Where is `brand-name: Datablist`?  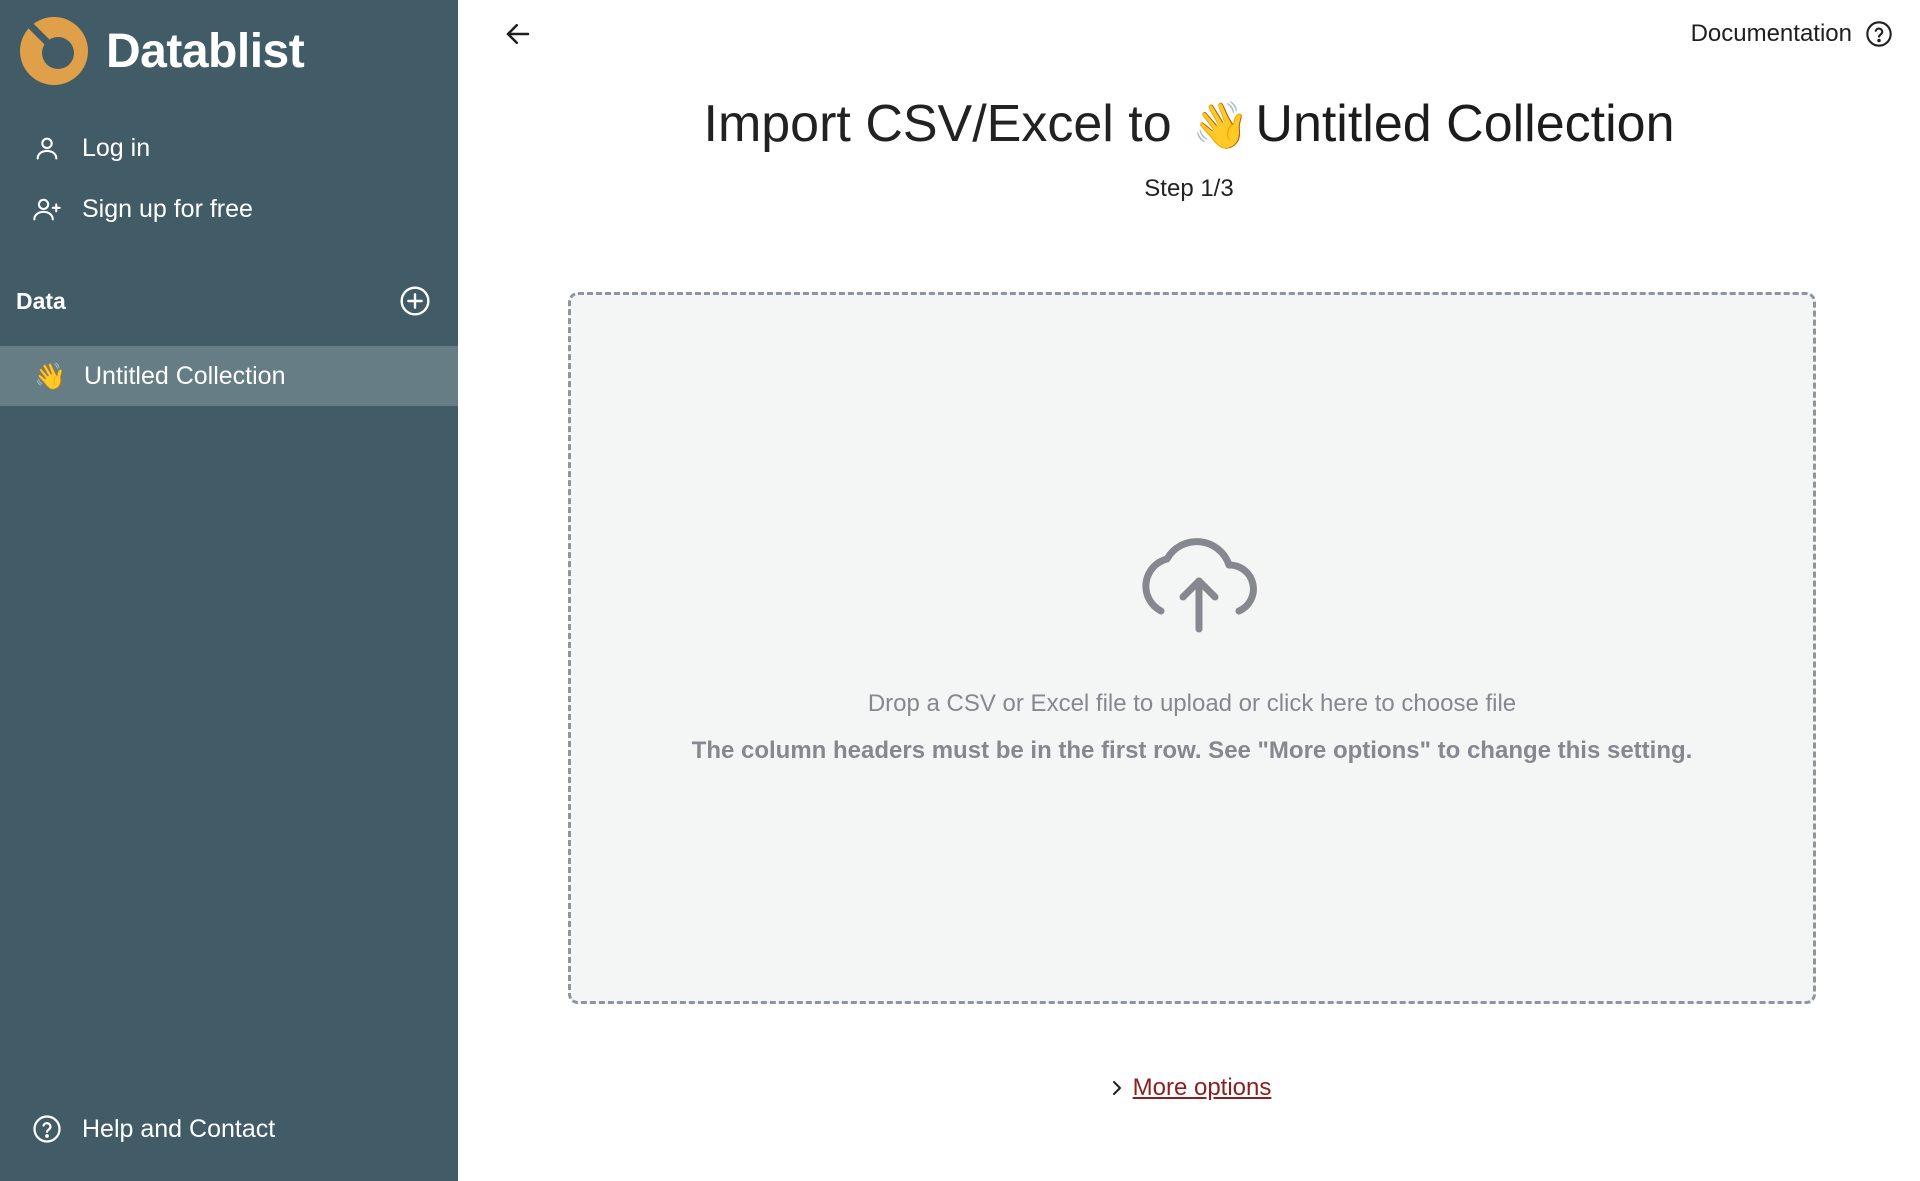 brand-name: Datablist is located at coordinates (205, 51).